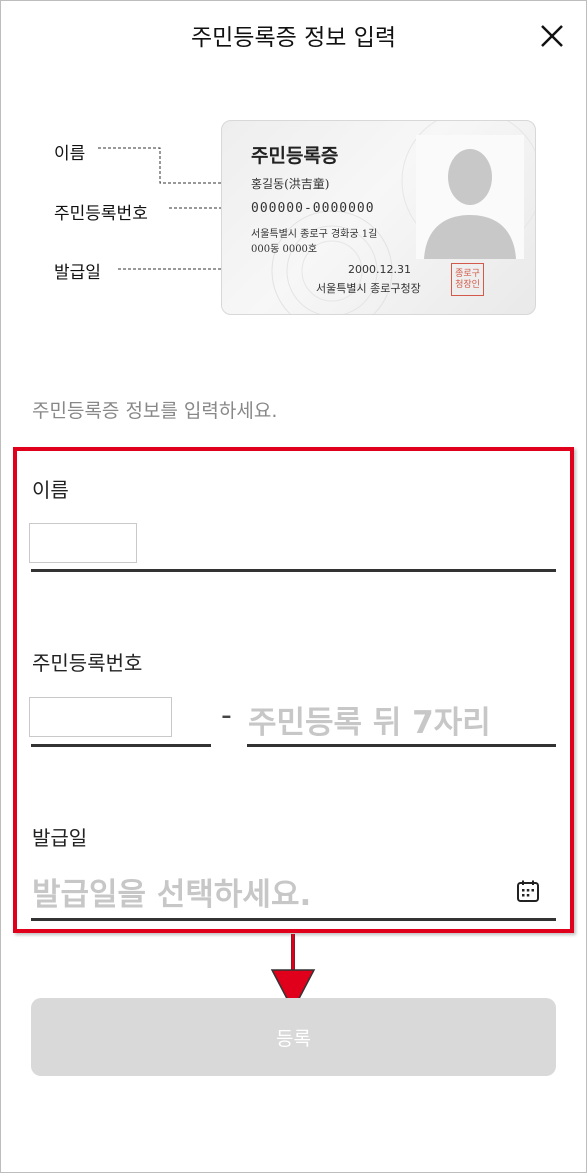  Describe the element at coordinates (87, 663) in the screenshot. I see `rrn-label: 주민등록번호` at that location.